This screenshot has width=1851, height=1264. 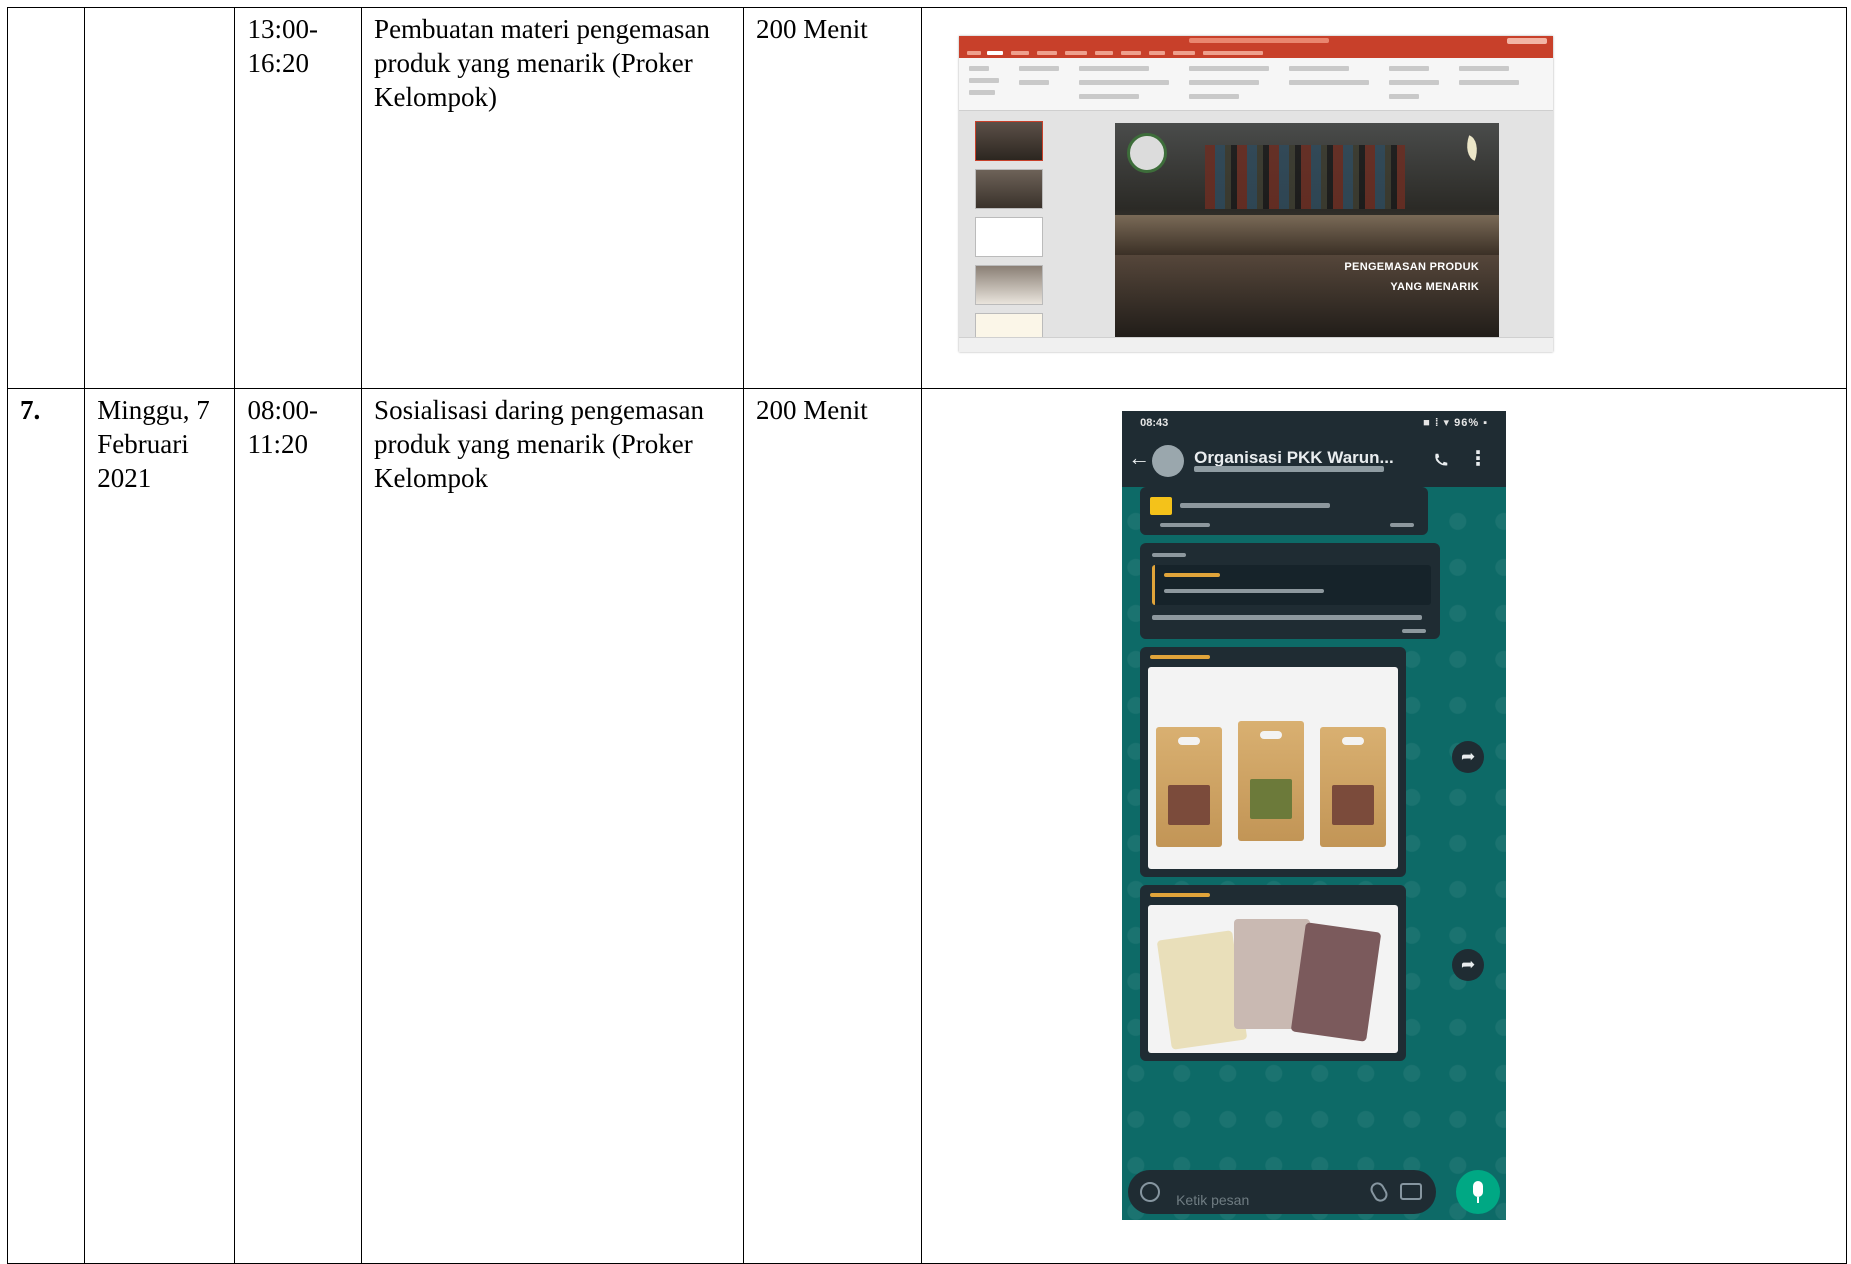 I want to click on reply-message, so click(x=1290, y=591).